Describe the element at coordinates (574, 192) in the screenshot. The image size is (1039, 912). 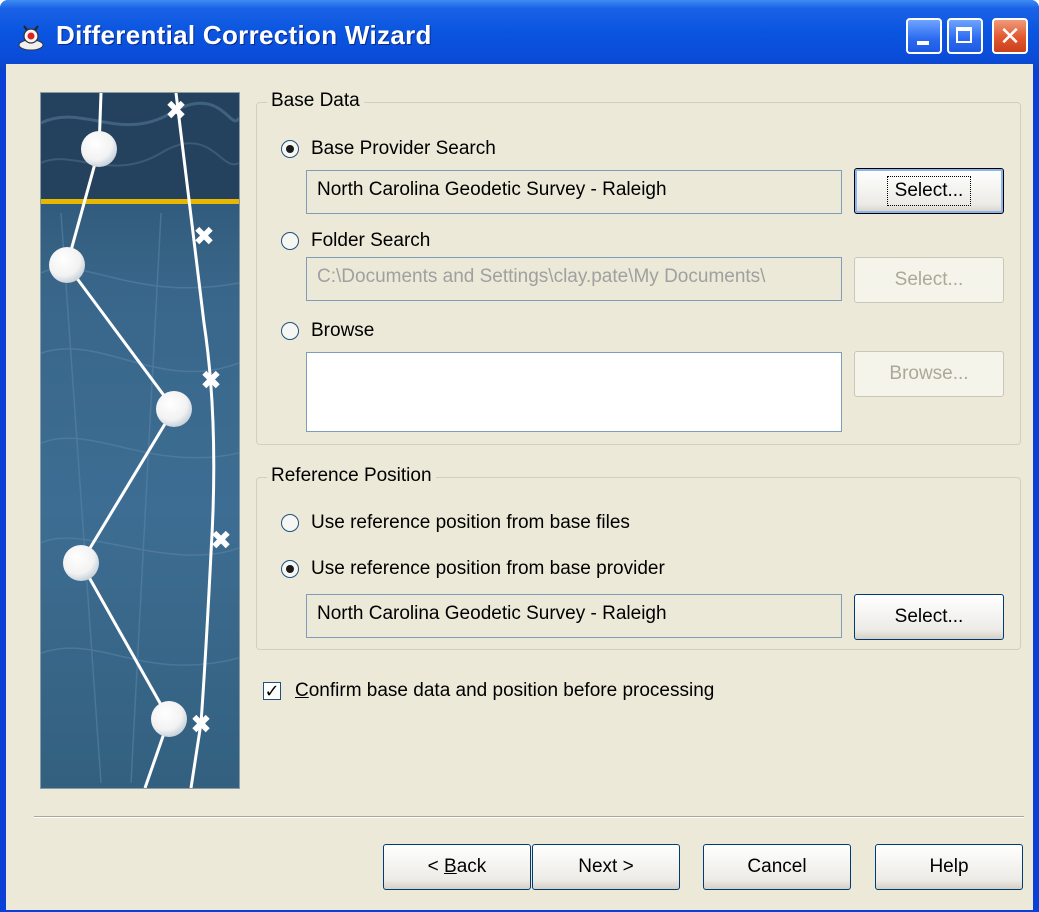
I see `base-provider-field: North Carolina Geodetic Survey - Raleigh` at that location.